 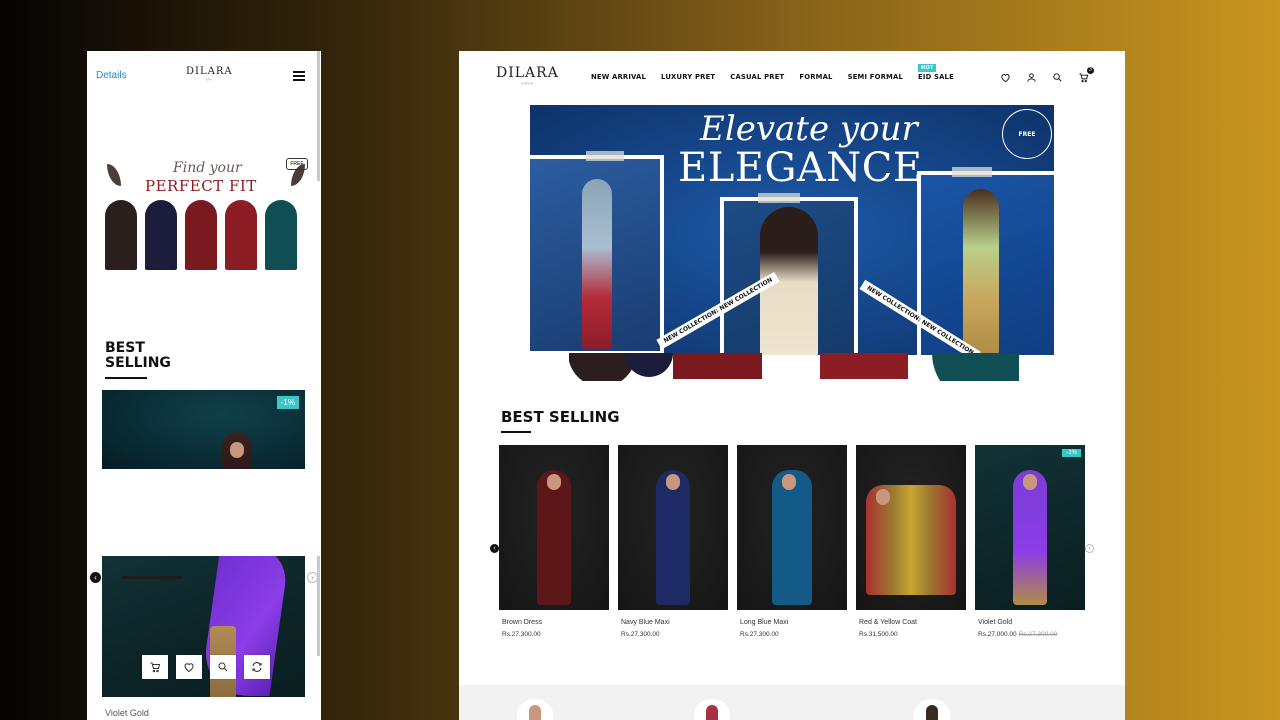 I want to click on nav-eid-sale: HOT EID SALE, so click(x=936, y=72).